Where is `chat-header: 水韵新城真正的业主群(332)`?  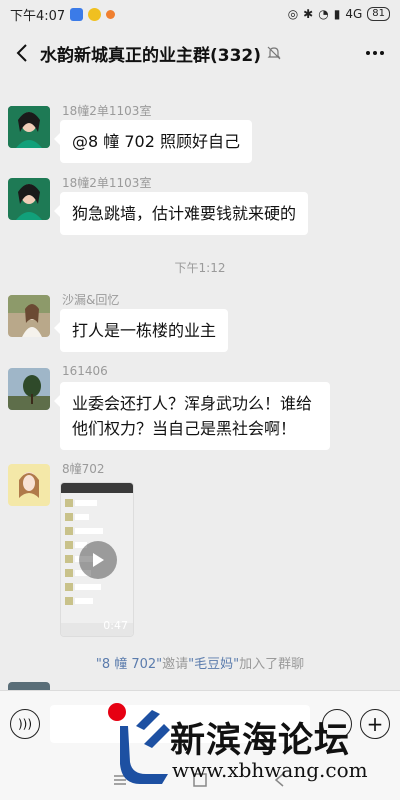
chat-header: 水韵新城真正的业主群(332) is located at coordinates (200, 53).